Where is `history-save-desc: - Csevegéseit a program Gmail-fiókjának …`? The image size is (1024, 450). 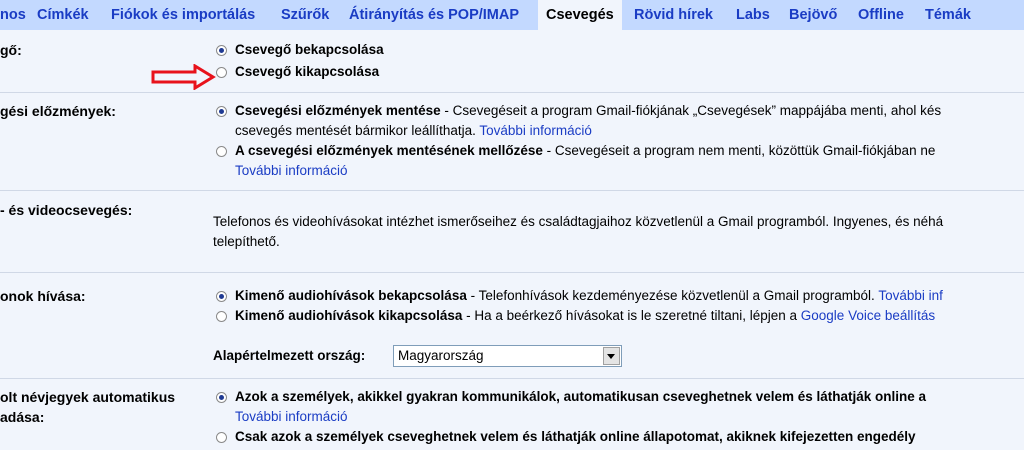
history-save-desc: - Csevegéseit a program Gmail-fiókjának … is located at coordinates (691, 110).